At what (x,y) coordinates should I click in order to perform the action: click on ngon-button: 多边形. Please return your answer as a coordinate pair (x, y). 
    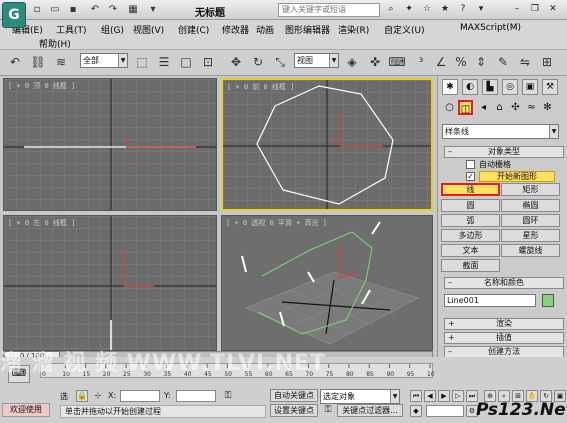
    Looking at the image, I should click on (470, 235).